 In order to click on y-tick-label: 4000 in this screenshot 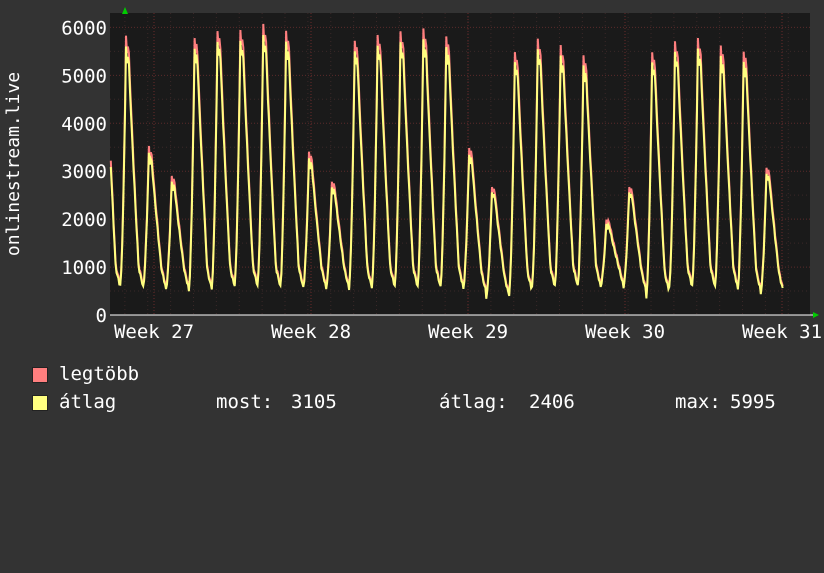, I will do `click(84, 124)`.